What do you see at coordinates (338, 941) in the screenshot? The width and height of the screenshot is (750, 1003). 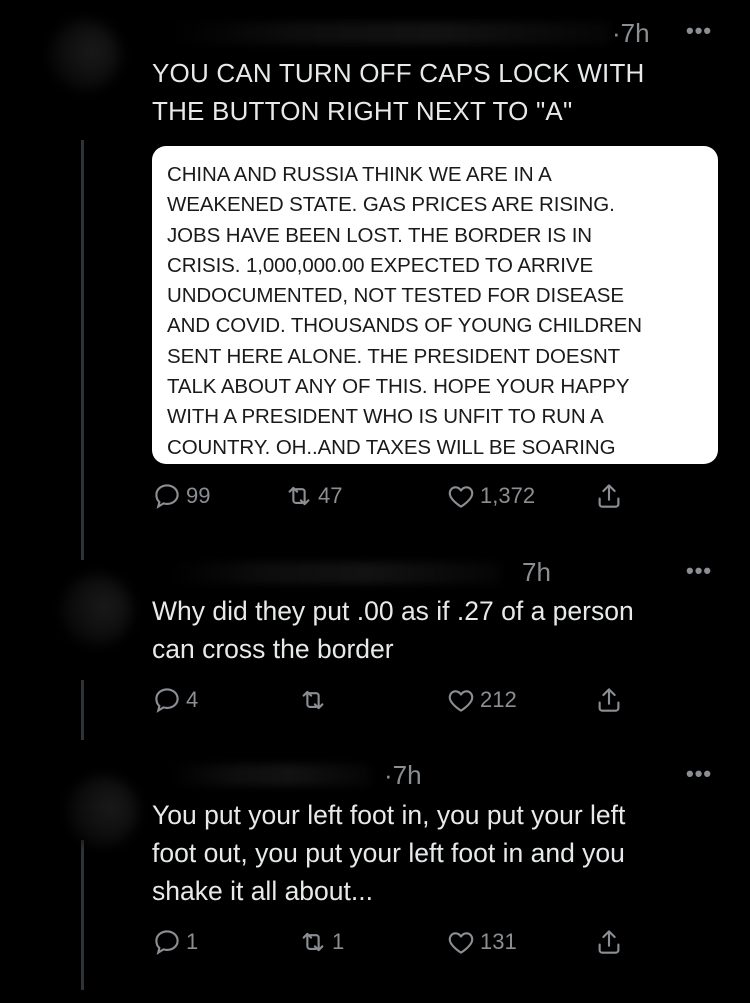 I see `retweet-count: 1` at bounding box center [338, 941].